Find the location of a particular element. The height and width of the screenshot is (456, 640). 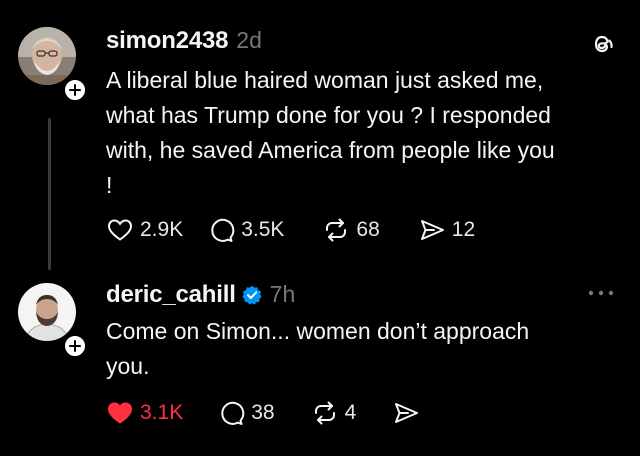

reply-button: 3.5K is located at coordinates (245, 230).